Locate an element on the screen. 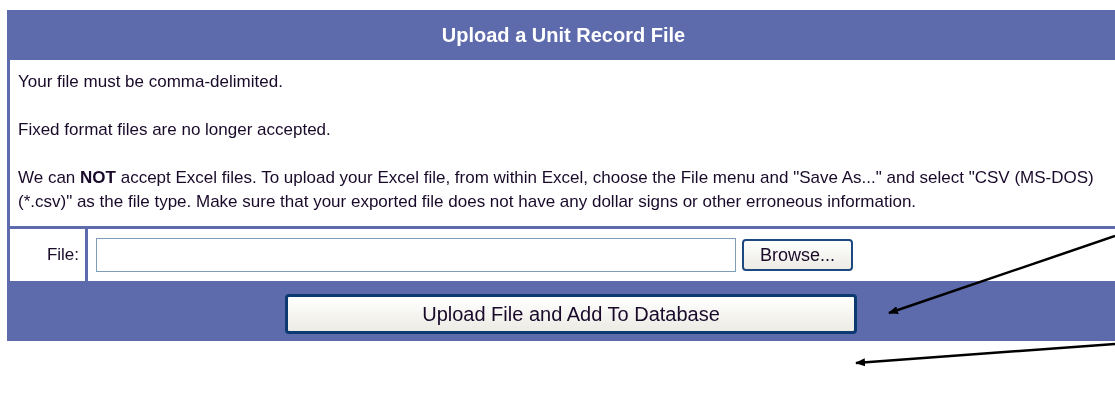 This screenshot has width=1115, height=405. instruction-text: Your file must be comma-delimited. is located at coordinates (151, 82).